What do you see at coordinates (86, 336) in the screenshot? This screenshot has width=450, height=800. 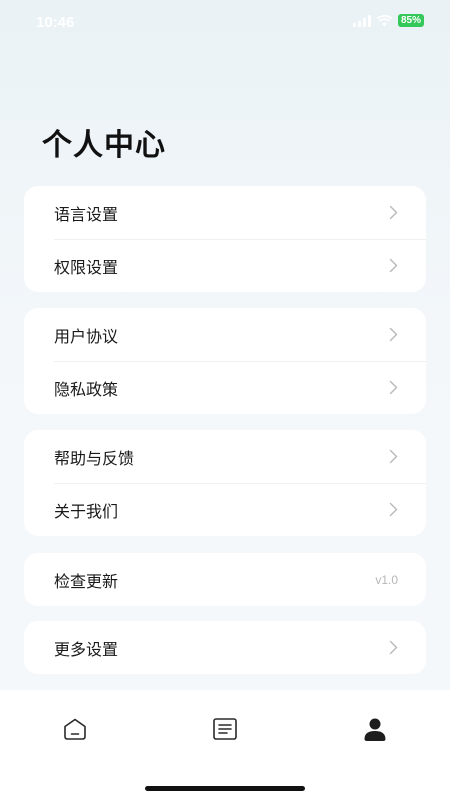 I see `menu-item-label: 用户协议` at bounding box center [86, 336].